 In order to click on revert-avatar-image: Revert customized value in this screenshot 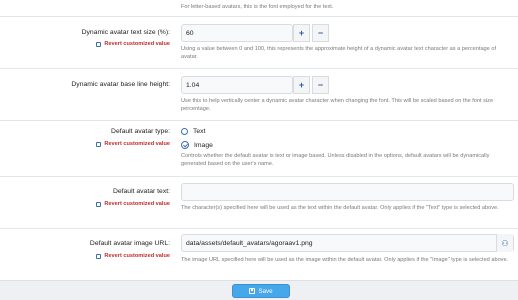, I will do `click(133, 256)`.